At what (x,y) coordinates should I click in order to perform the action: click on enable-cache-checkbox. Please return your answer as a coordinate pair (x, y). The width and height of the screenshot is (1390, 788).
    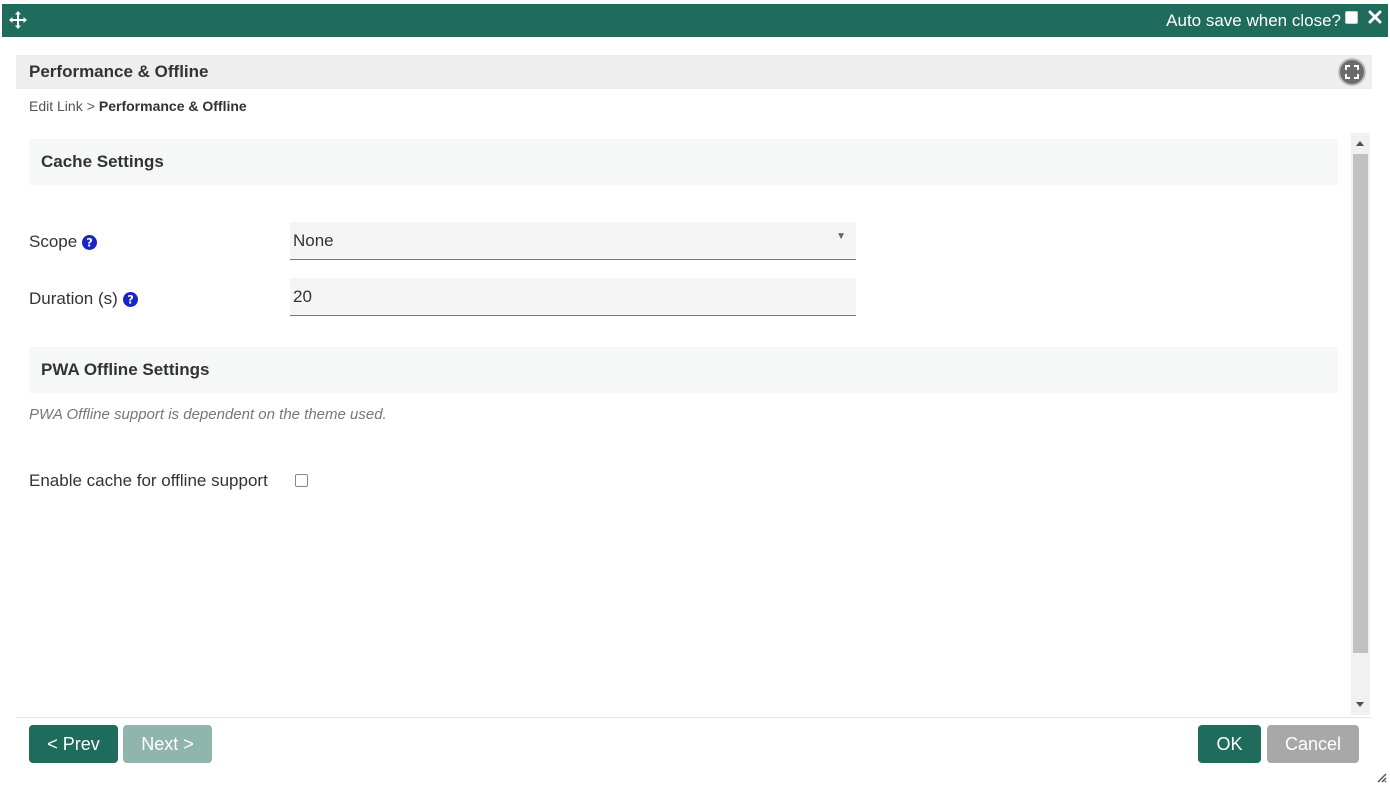
    Looking at the image, I should click on (301, 480).